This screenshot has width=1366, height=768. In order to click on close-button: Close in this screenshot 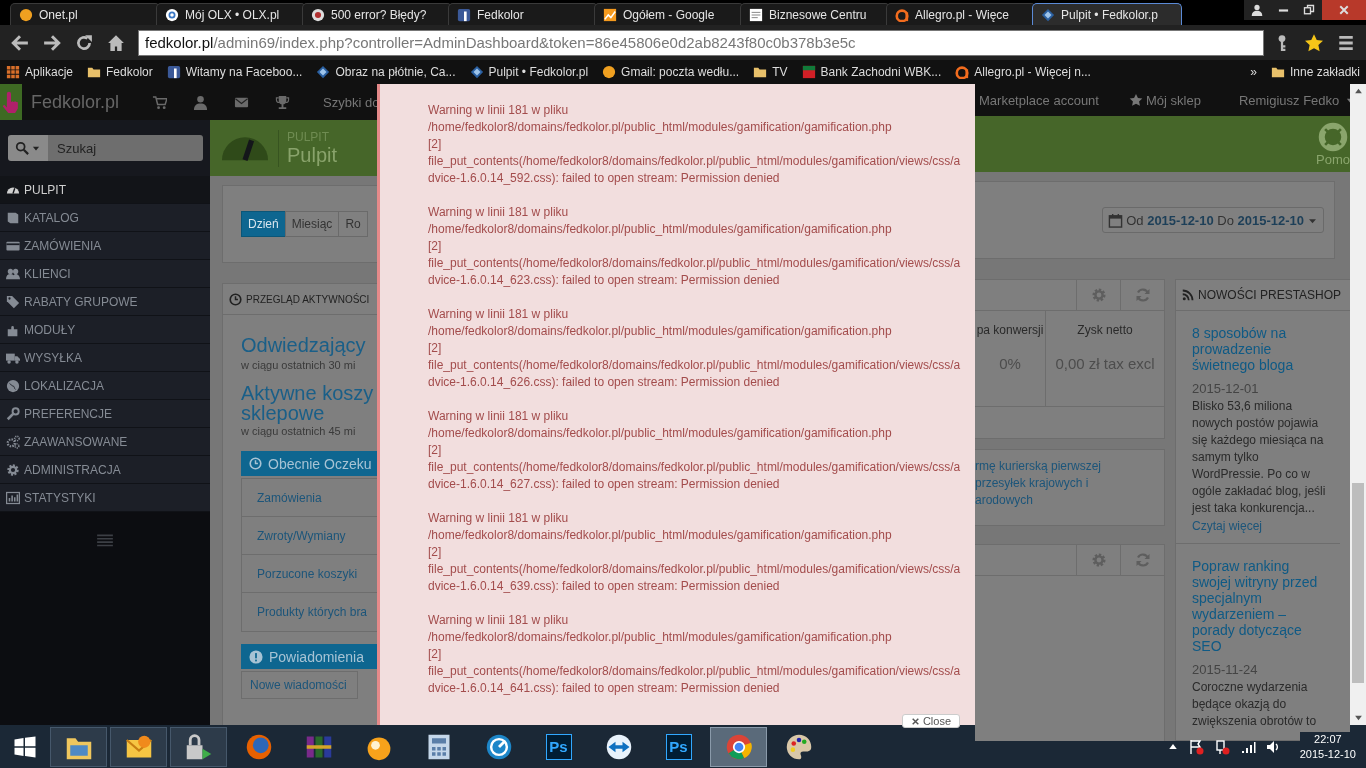, I will do `click(930, 721)`.